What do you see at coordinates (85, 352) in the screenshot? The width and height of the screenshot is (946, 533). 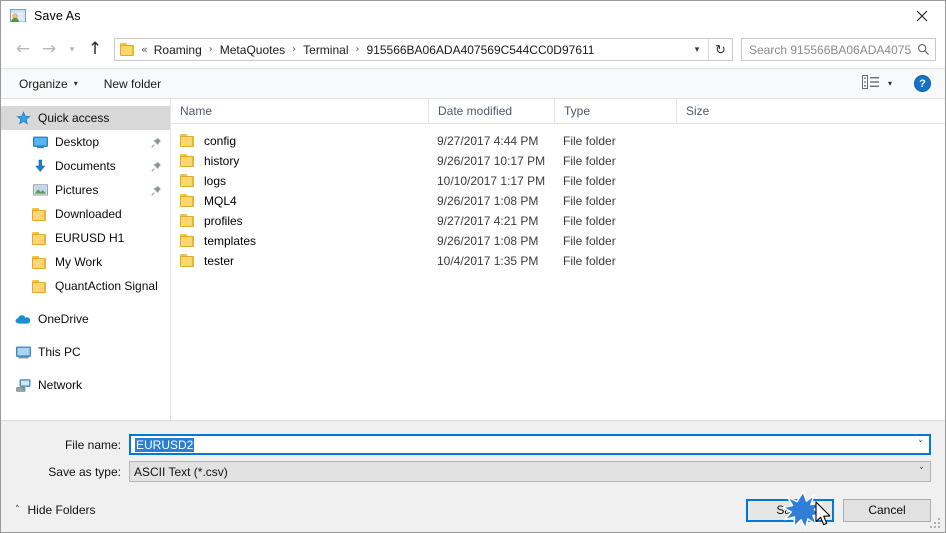 I see `sidebar-item-this-pc: This PC` at bounding box center [85, 352].